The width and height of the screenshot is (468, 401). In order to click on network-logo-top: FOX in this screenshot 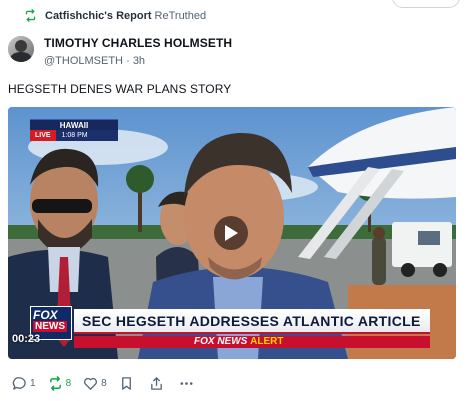, I will do `click(45, 315)`.